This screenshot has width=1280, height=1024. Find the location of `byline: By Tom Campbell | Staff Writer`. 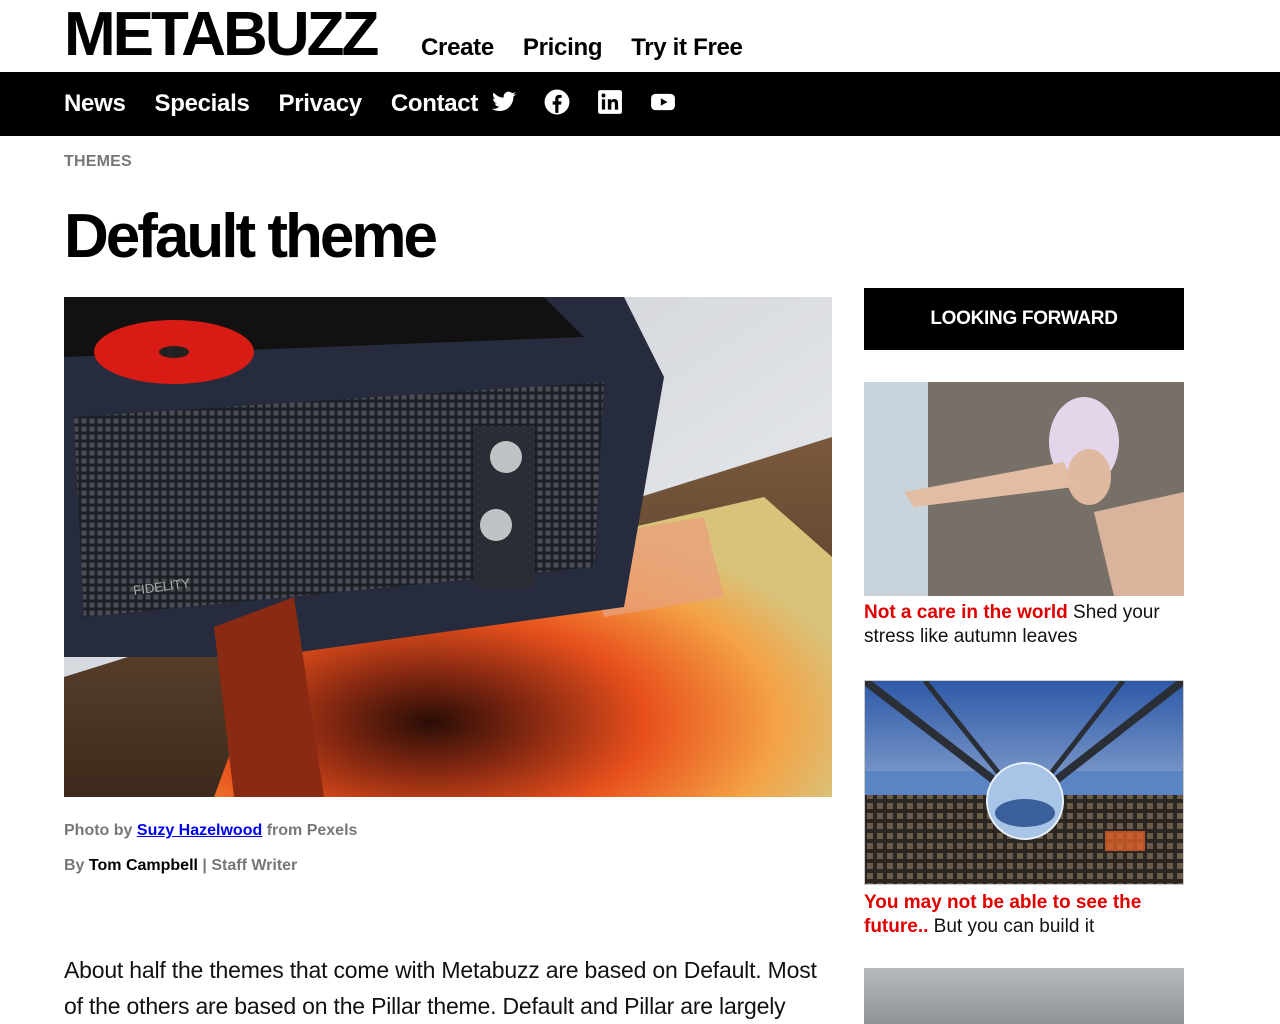

byline: By Tom Campbell | Staff Writer is located at coordinates (180, 866).